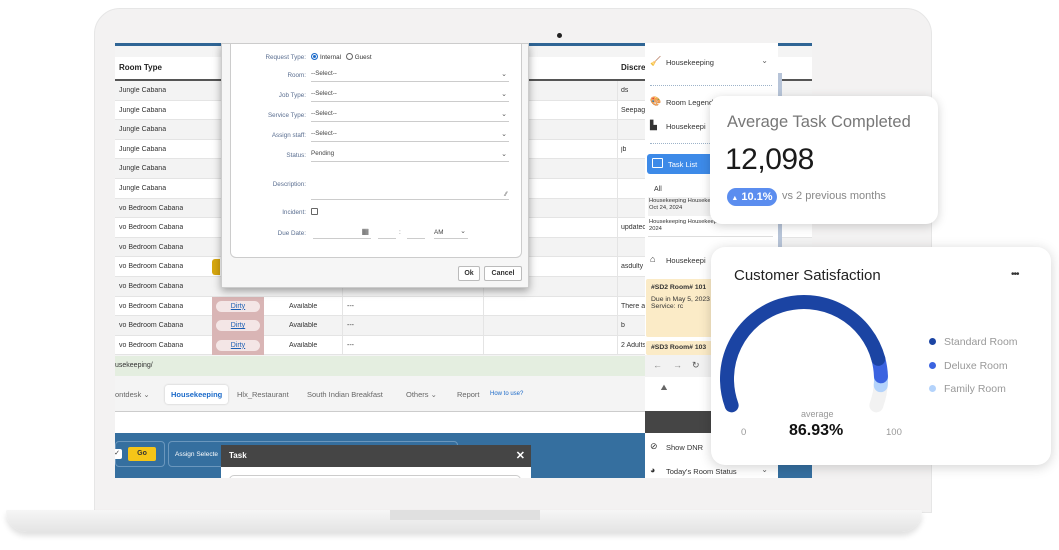 Image resolution: width=1059 pixels, height=550 pixels. Describe the element at coordinates (817, 414) in the screenshot. I see `average-label: average` at that location.